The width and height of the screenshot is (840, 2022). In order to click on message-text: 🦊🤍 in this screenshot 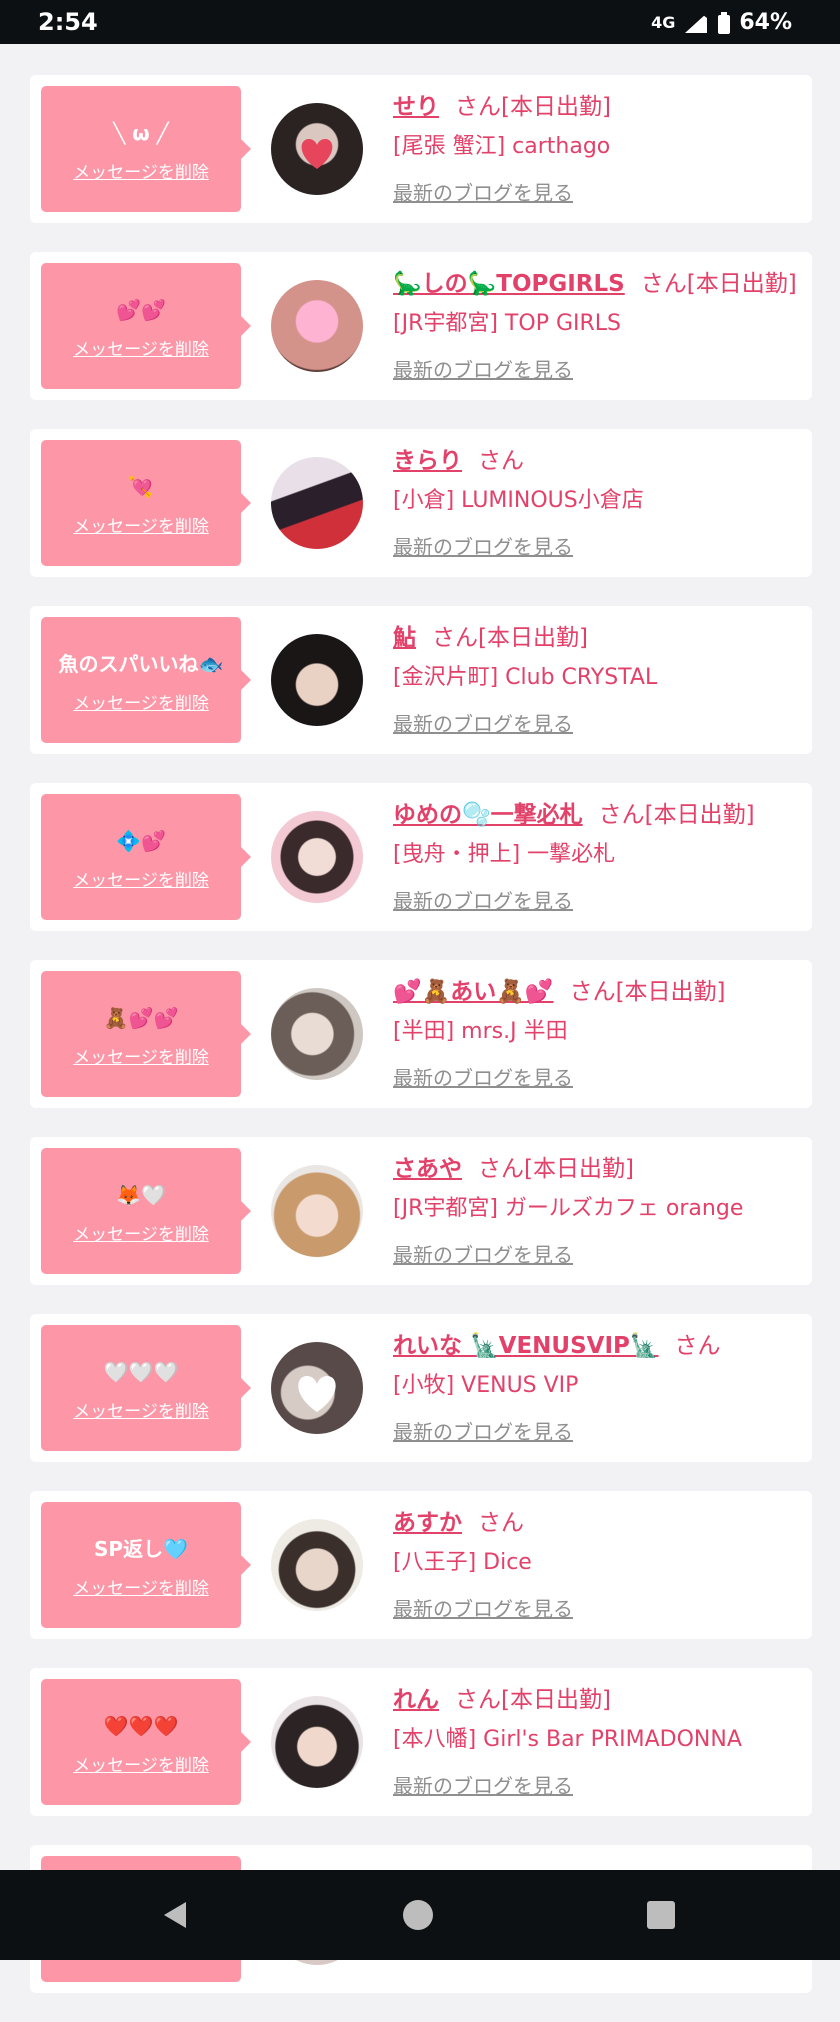, I will do `click(141, 1194)`.